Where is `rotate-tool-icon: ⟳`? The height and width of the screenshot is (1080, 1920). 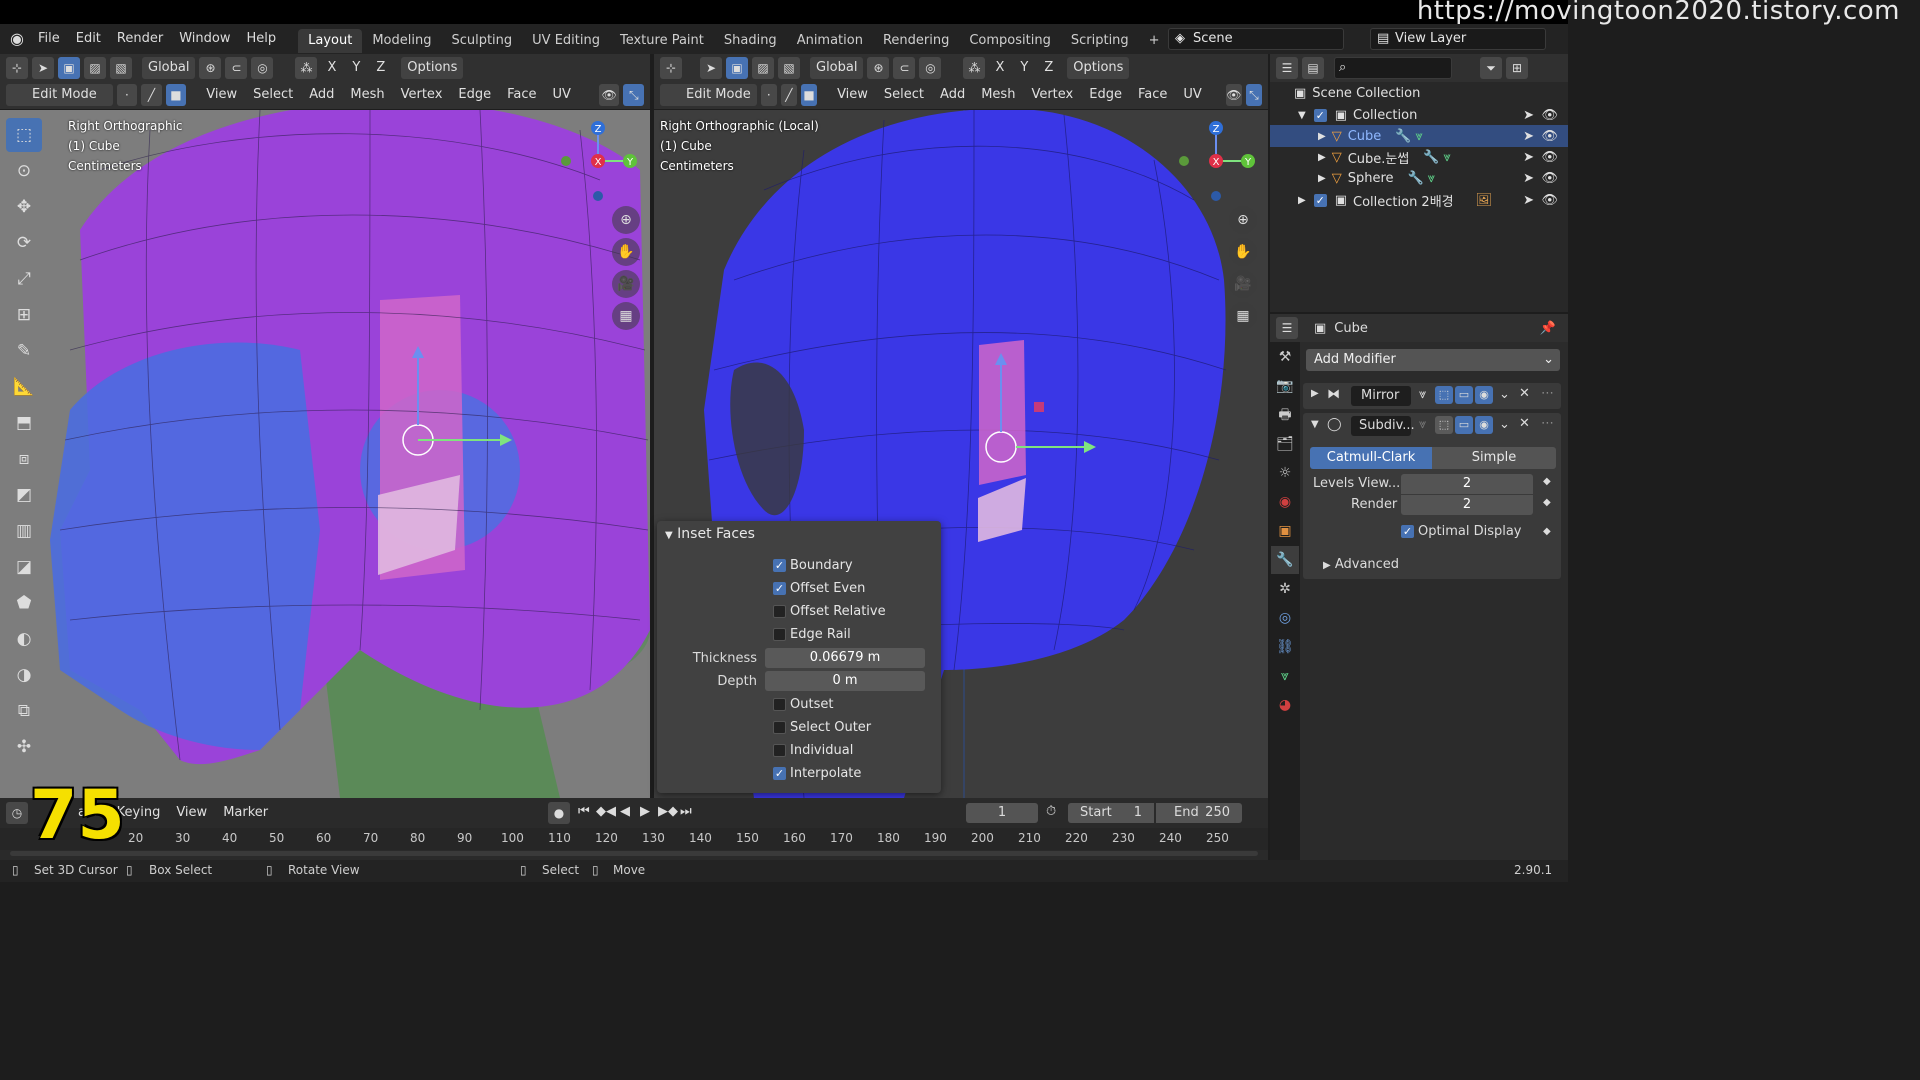
rotate-tool-icon: ⟳ is located at coordinates (24, 243).